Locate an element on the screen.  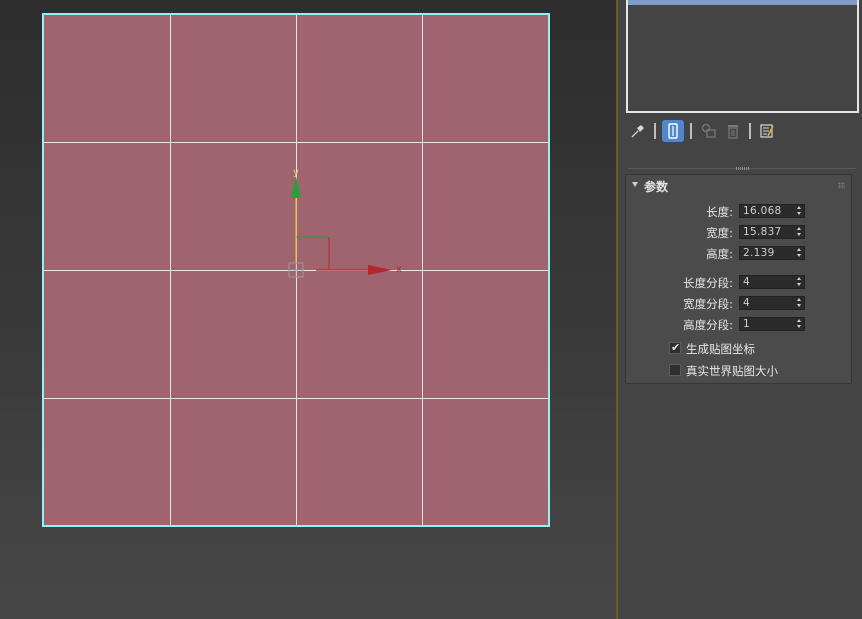
rollout-drag-grip-icon is located at coordinates (841, 185).